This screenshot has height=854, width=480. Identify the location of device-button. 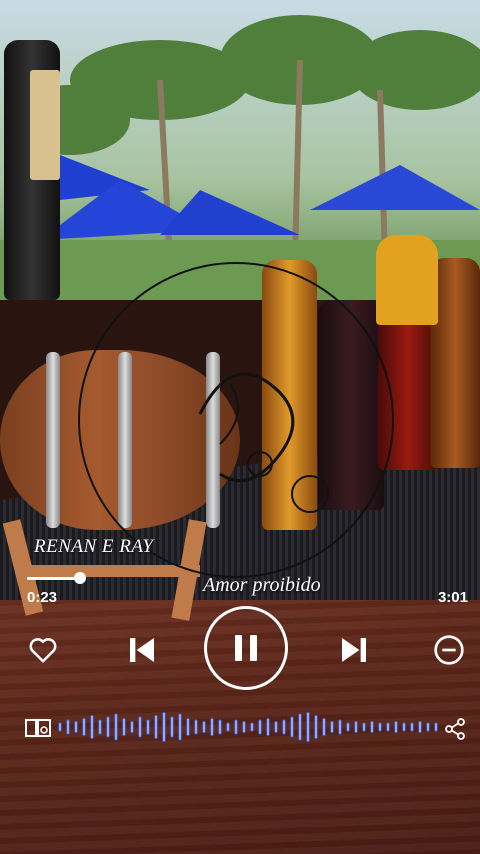
(38, 728).